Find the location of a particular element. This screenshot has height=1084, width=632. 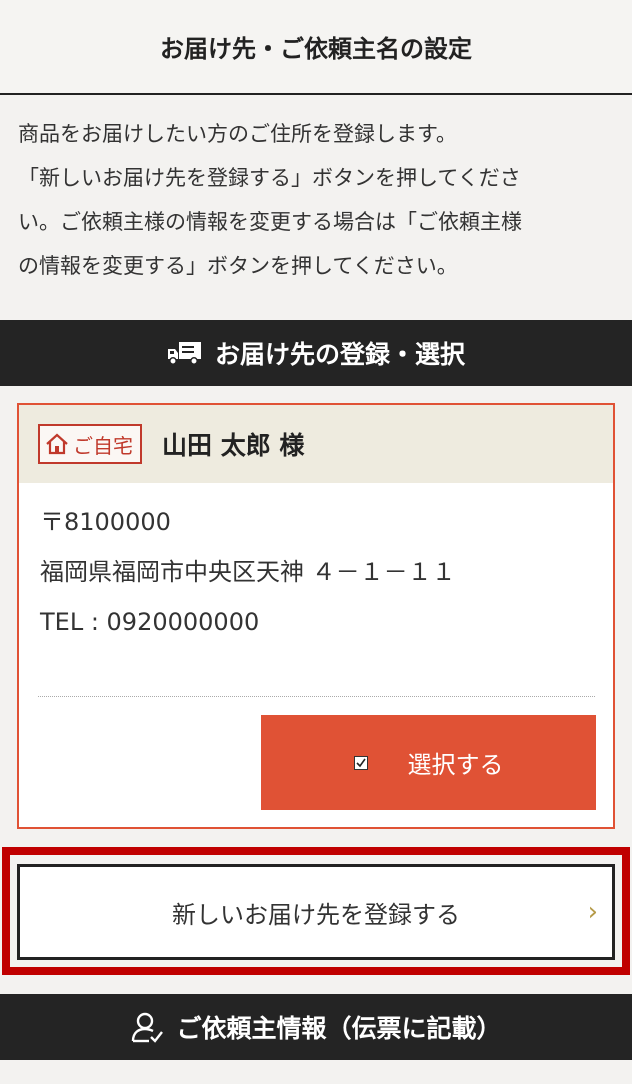

intro-line: 「新しいお届け先を登録する」ボタンを押してくださ is located at coordinates (269, 178).